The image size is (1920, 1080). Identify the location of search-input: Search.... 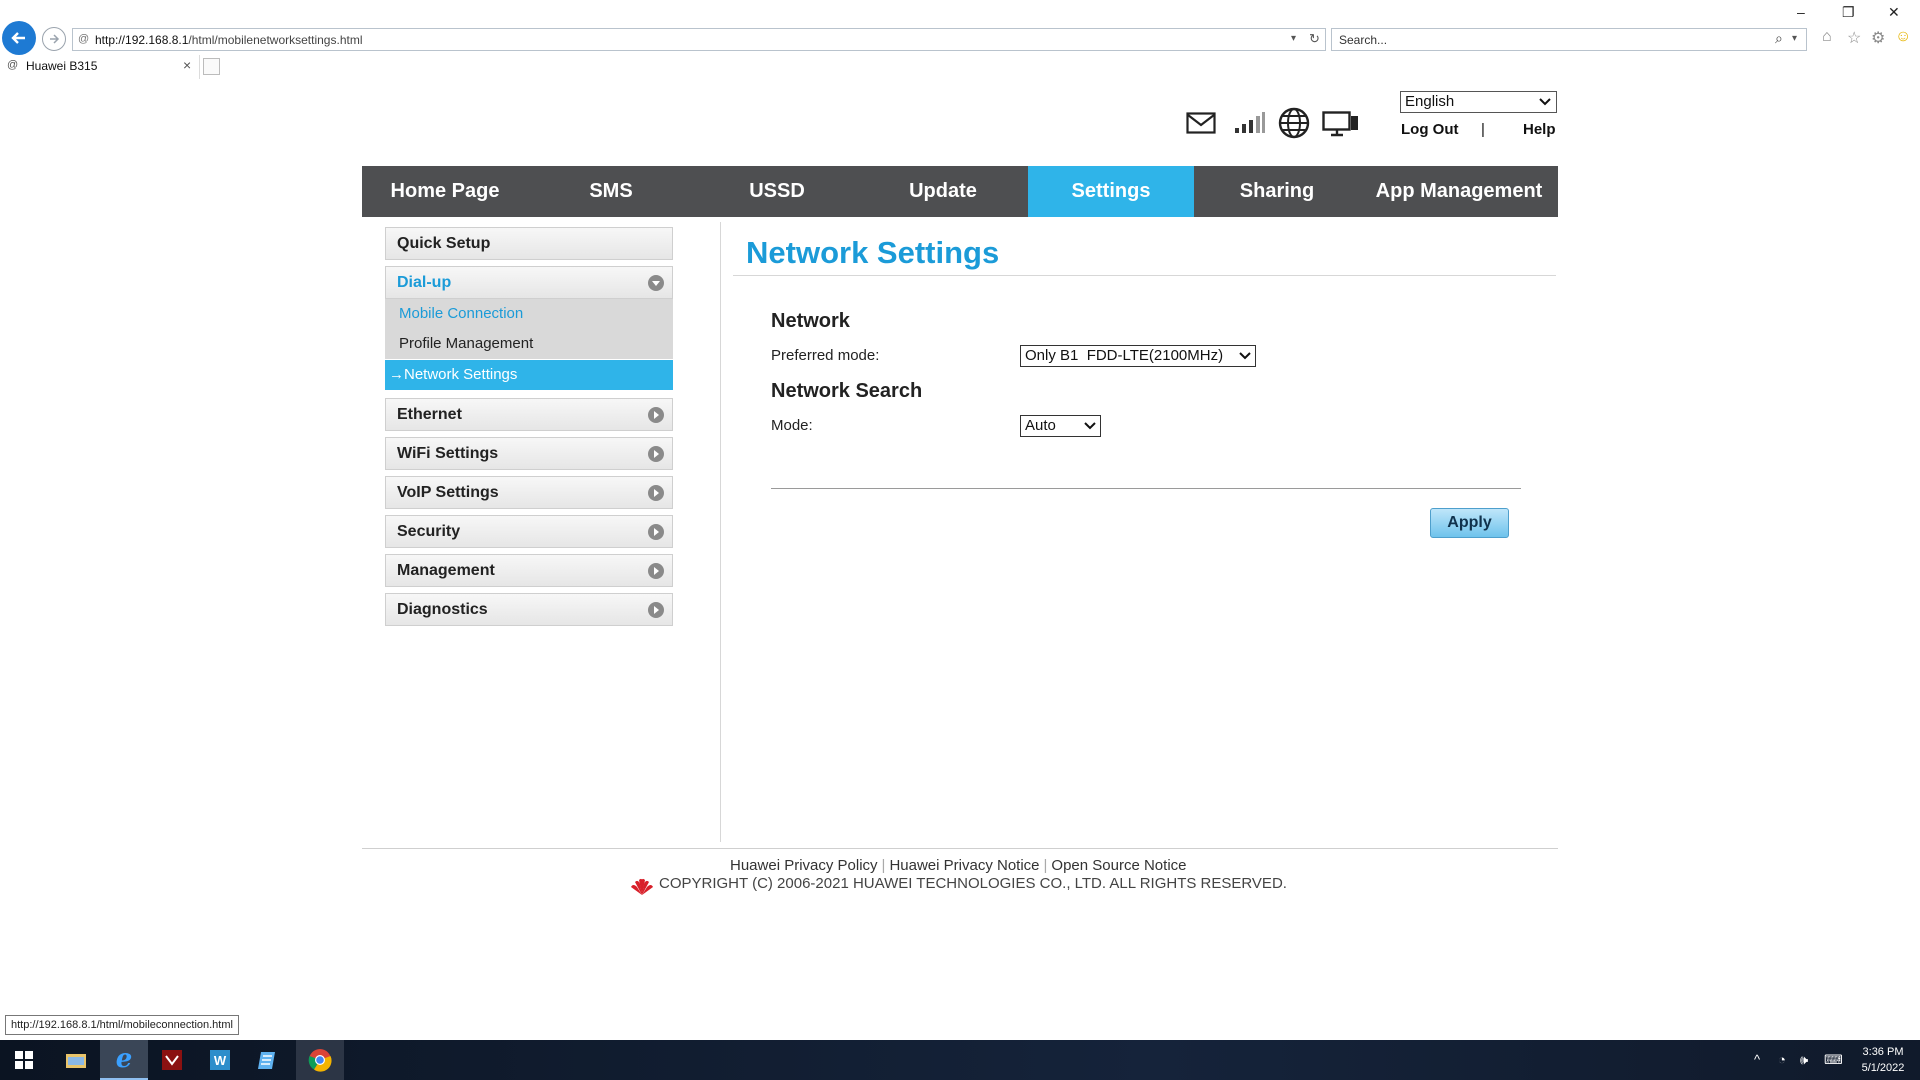
(1363, 40).